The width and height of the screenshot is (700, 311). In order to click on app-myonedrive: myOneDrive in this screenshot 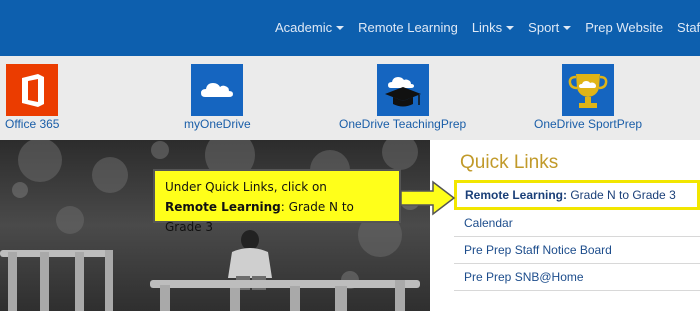, I will do `click(217, 97)`.